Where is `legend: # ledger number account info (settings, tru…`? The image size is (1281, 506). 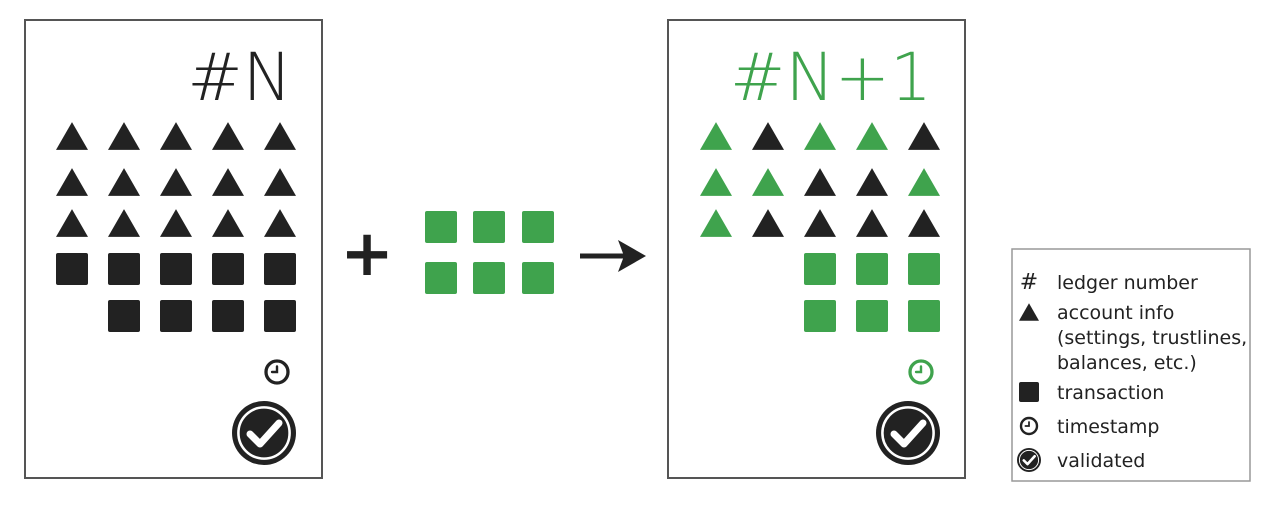
legend: # ledger number account info (settings, tru… is located at coordinates (1131, 365).